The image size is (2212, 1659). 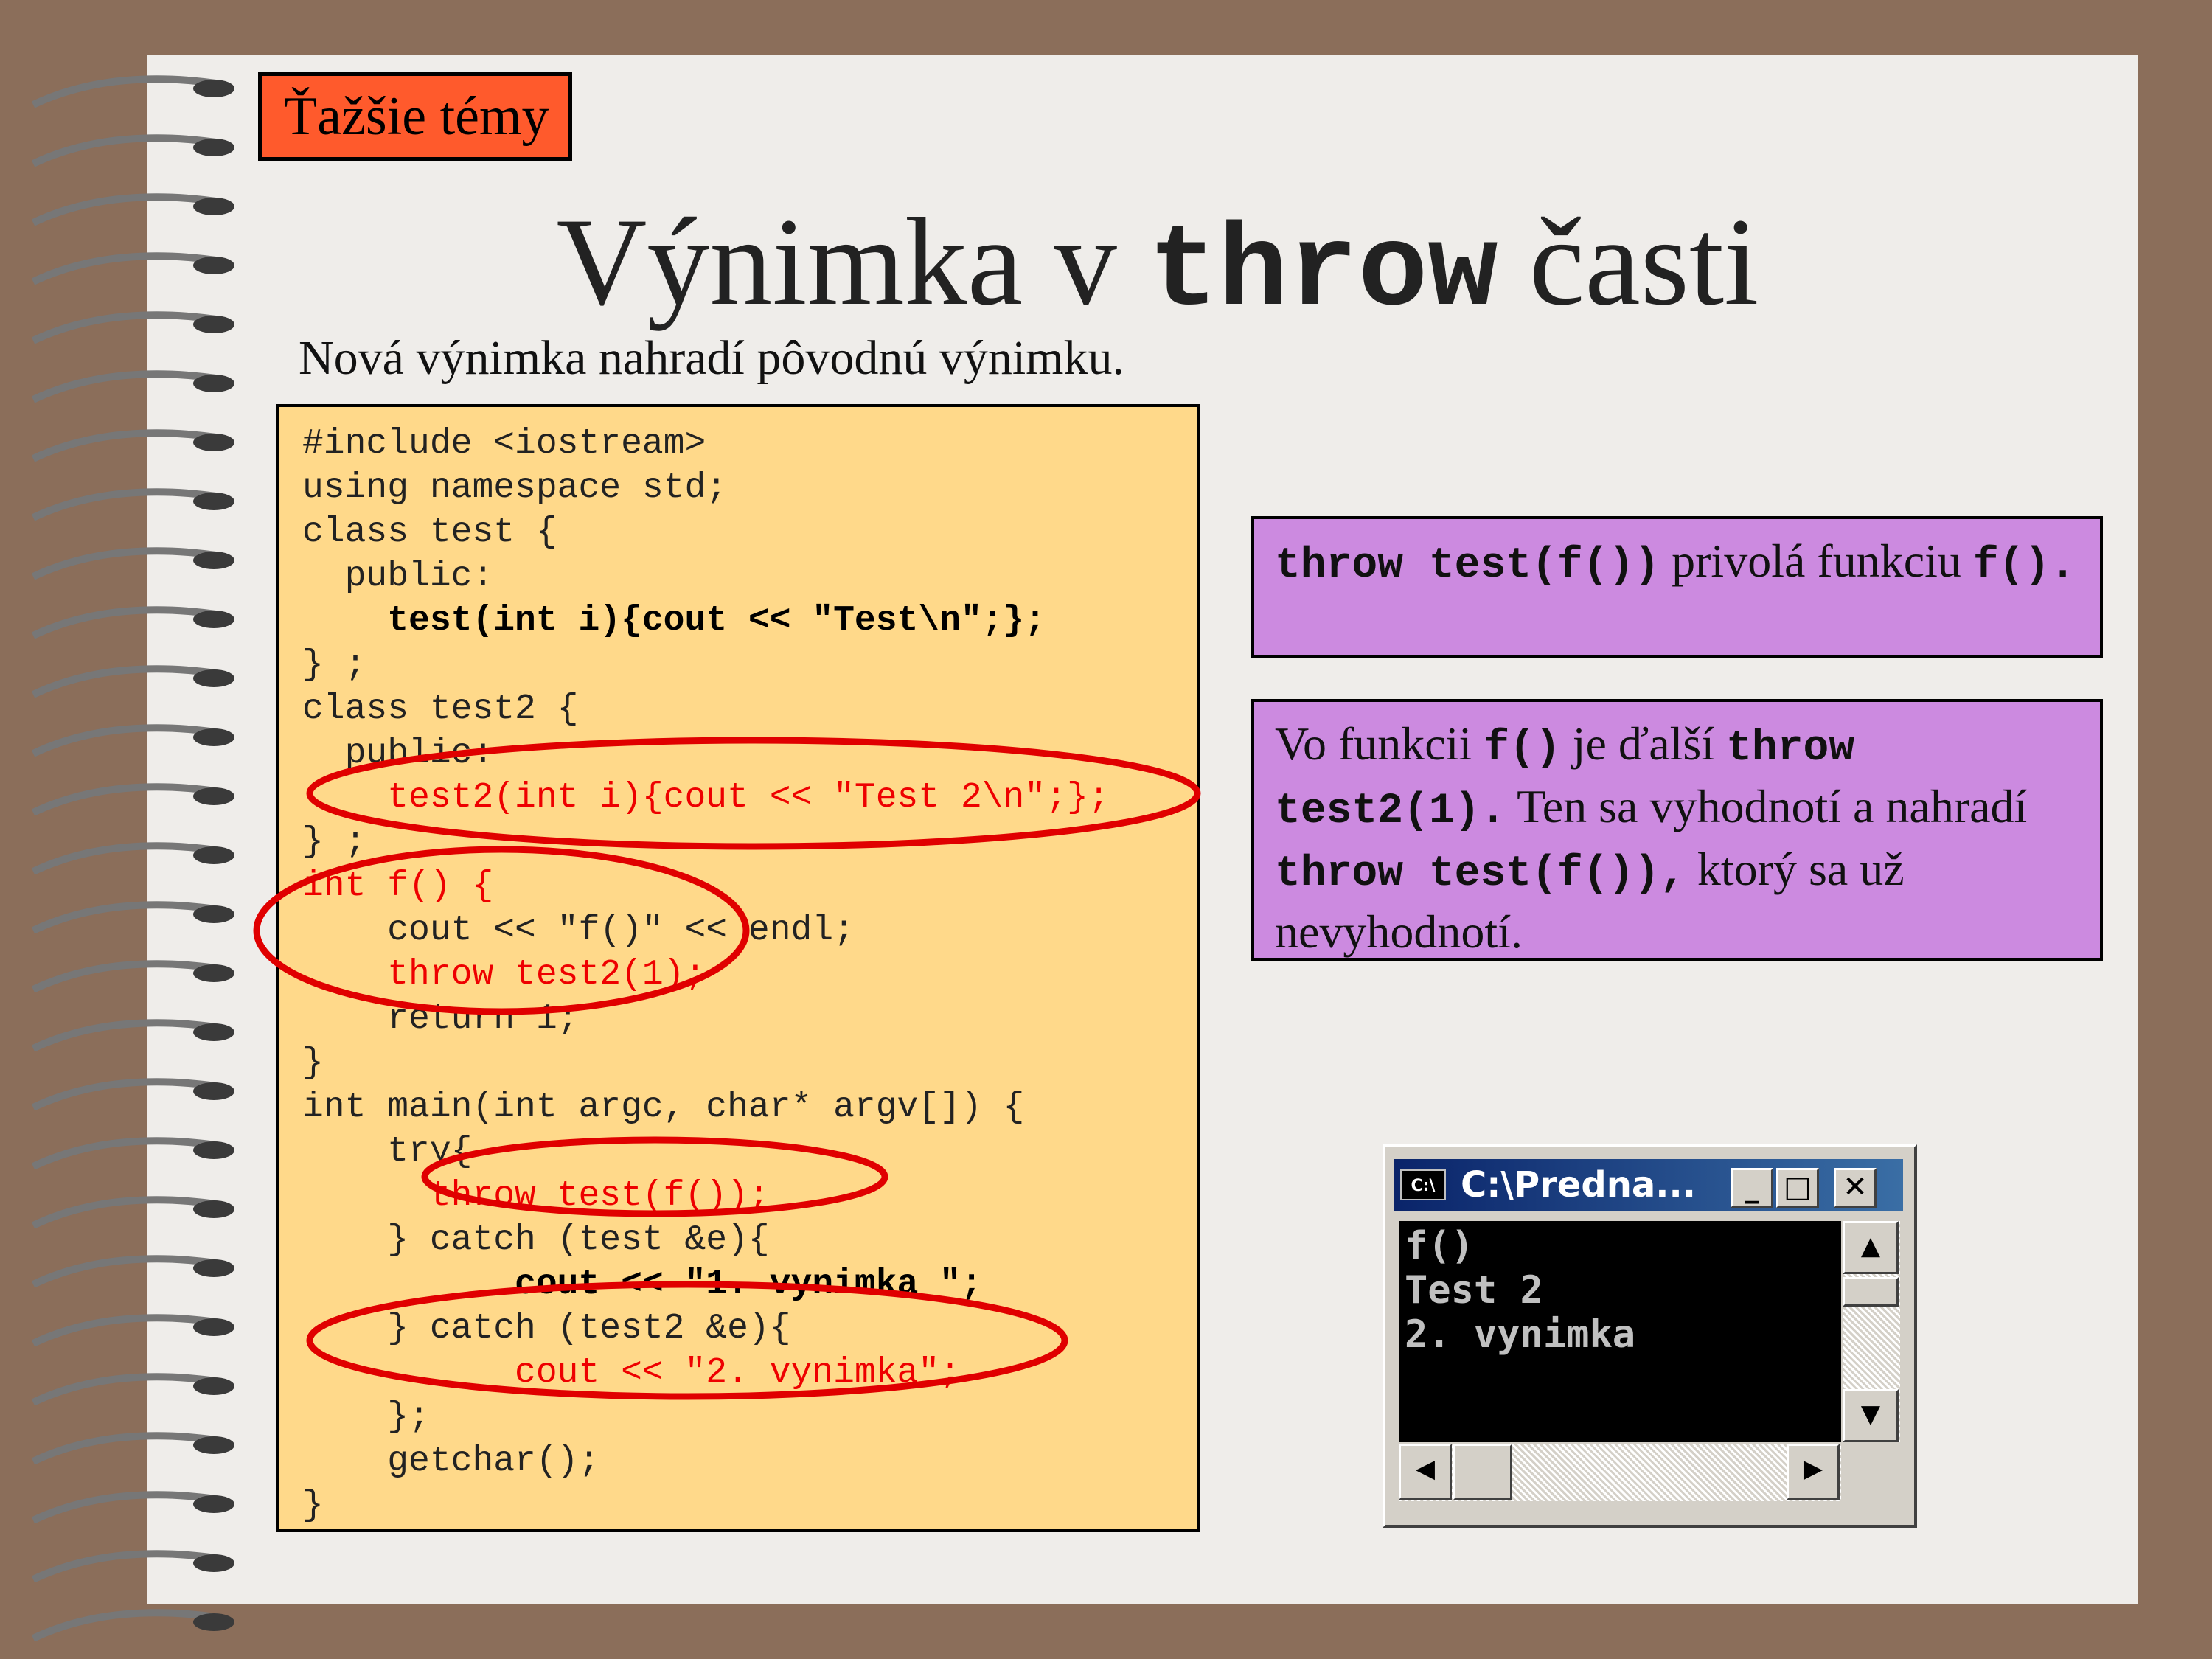 I want to click on close-icon: ✕, so click(x=1855, y=1187).